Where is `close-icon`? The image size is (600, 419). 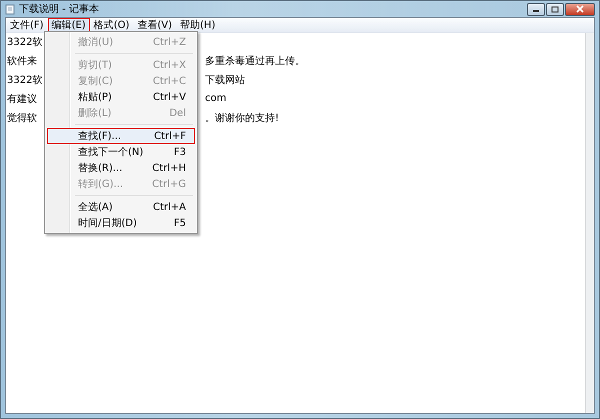 close-icon is located at coordinates (580, 9).